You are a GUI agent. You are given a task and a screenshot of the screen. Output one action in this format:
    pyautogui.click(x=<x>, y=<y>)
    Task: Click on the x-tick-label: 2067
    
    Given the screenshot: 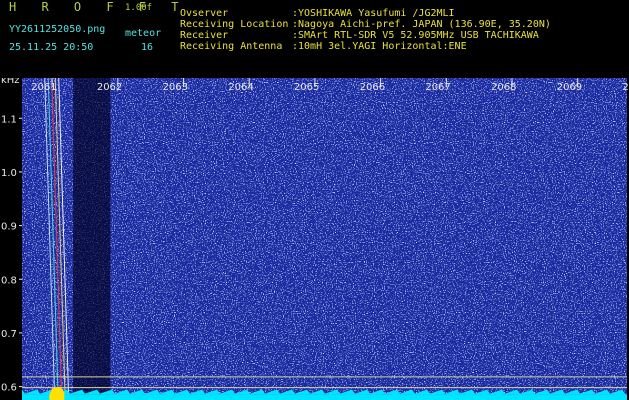 What is the action you would take?
    pyautogui.click(x=437, y=87)
    